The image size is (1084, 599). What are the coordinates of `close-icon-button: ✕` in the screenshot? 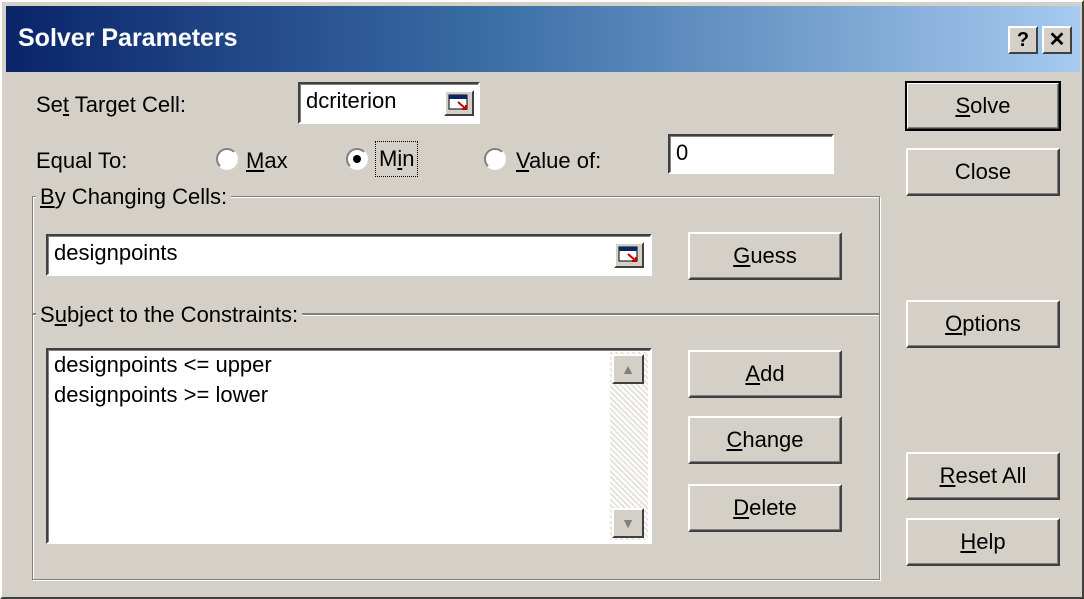 It's located at (1057, 40).